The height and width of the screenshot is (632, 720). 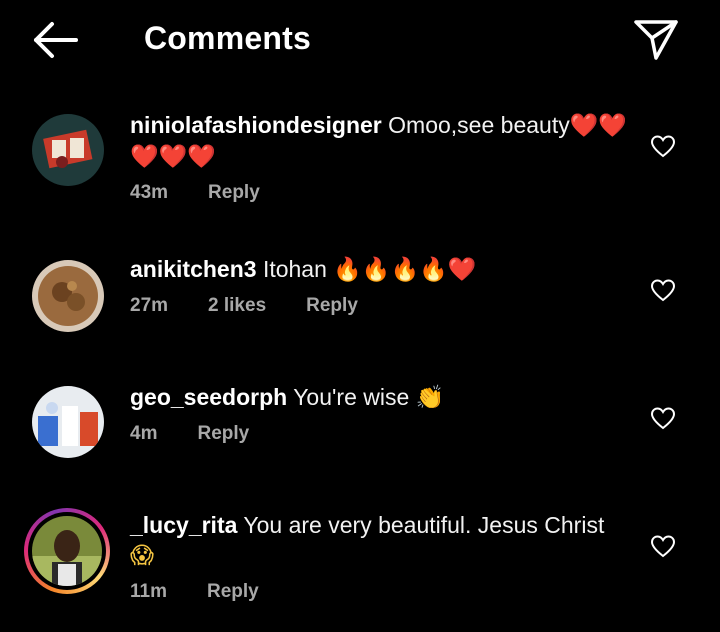 What do you see at coordinates (208, 397) in the screenshot?
I see `comment-username: geo_seedorph` at bounding box center [208, 397].